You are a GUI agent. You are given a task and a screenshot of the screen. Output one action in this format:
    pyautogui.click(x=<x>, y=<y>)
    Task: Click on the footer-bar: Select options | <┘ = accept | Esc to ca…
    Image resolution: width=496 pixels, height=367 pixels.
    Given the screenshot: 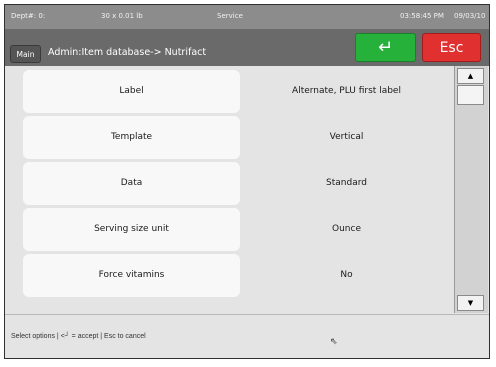 What is the action you would take?
    pyautogui.click(x=247, y=336)
    